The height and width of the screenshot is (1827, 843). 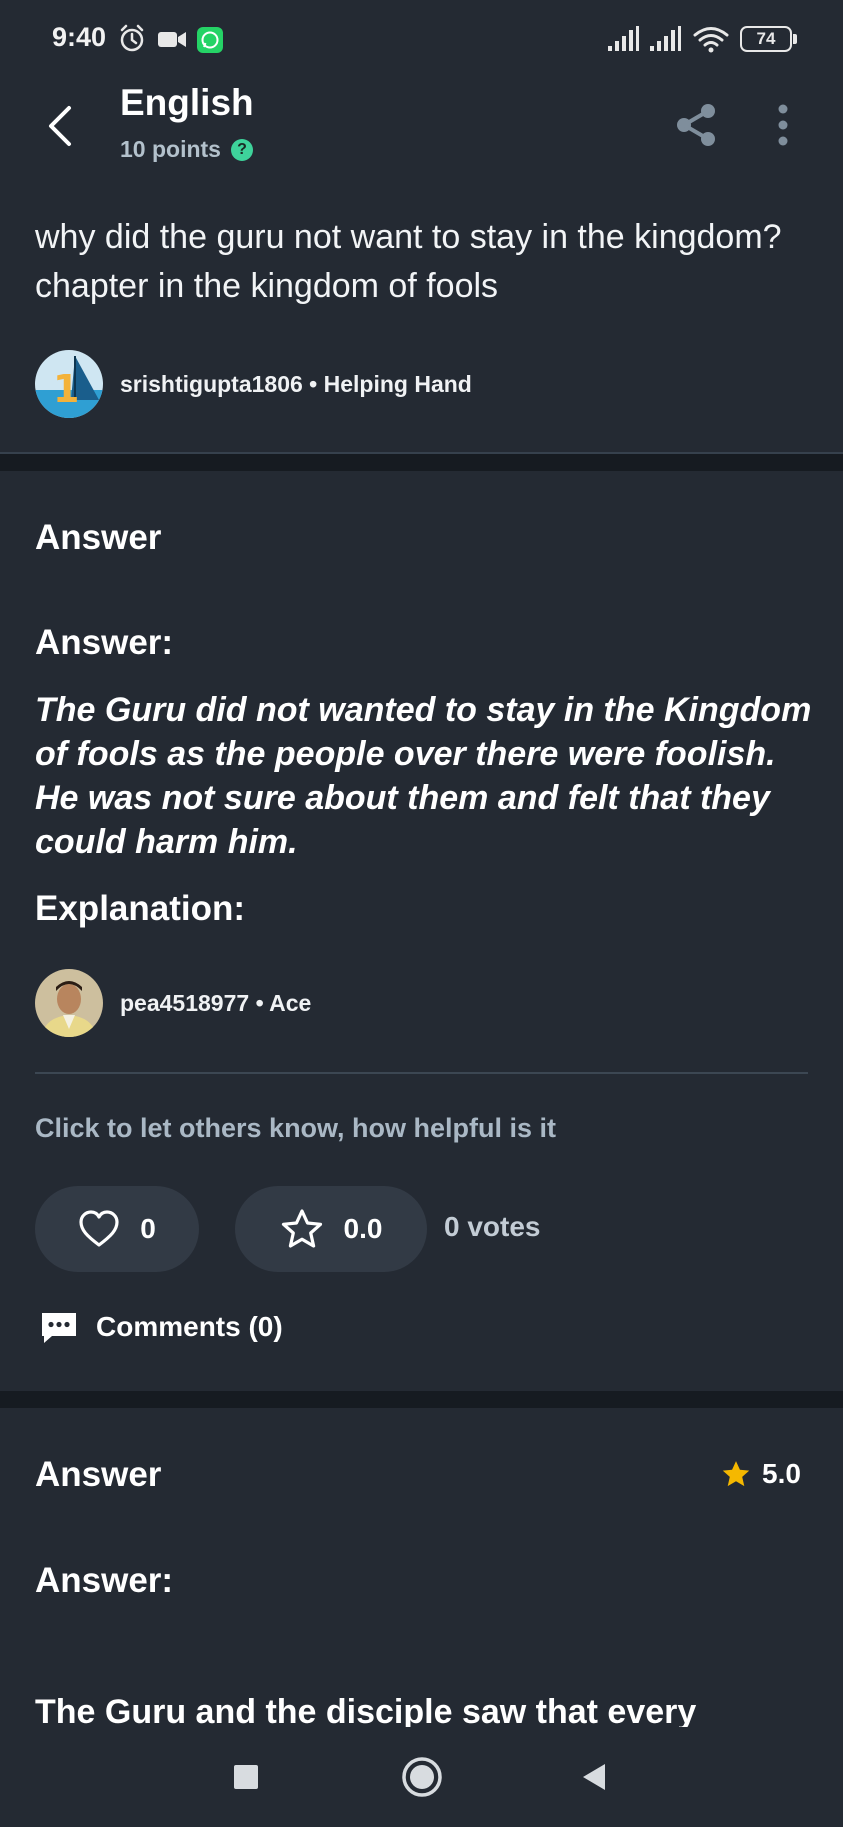 I want to click on signal-icon-sim2, so click(x=665, y=38).